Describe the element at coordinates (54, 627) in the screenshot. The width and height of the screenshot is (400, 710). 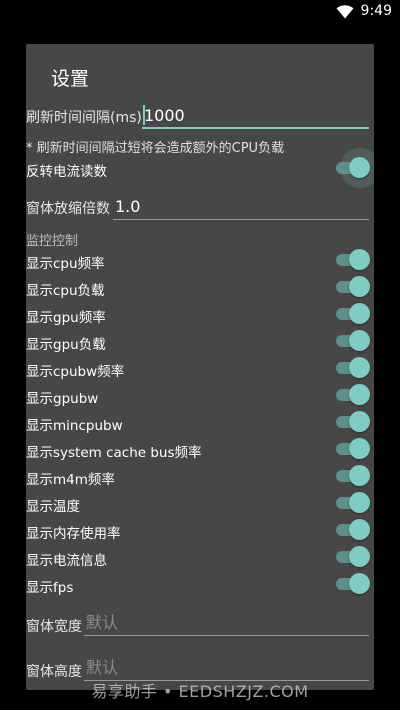
I see `window-width-label: 窗体宽度` at that location.